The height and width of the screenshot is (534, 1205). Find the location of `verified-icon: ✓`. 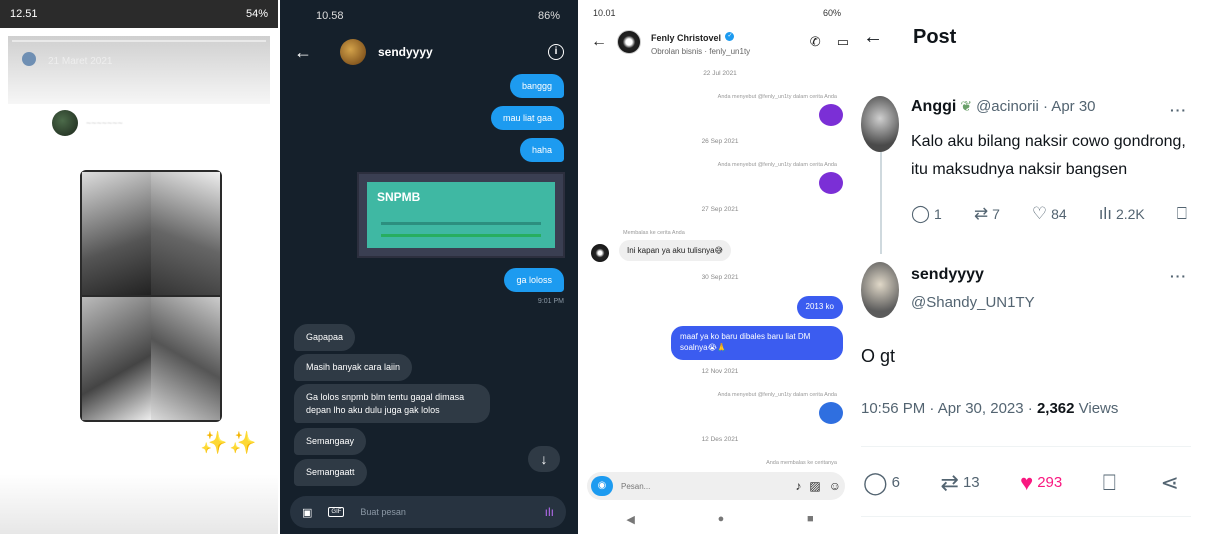

verified-icon: ✓ is located at coordinates (730, 37).